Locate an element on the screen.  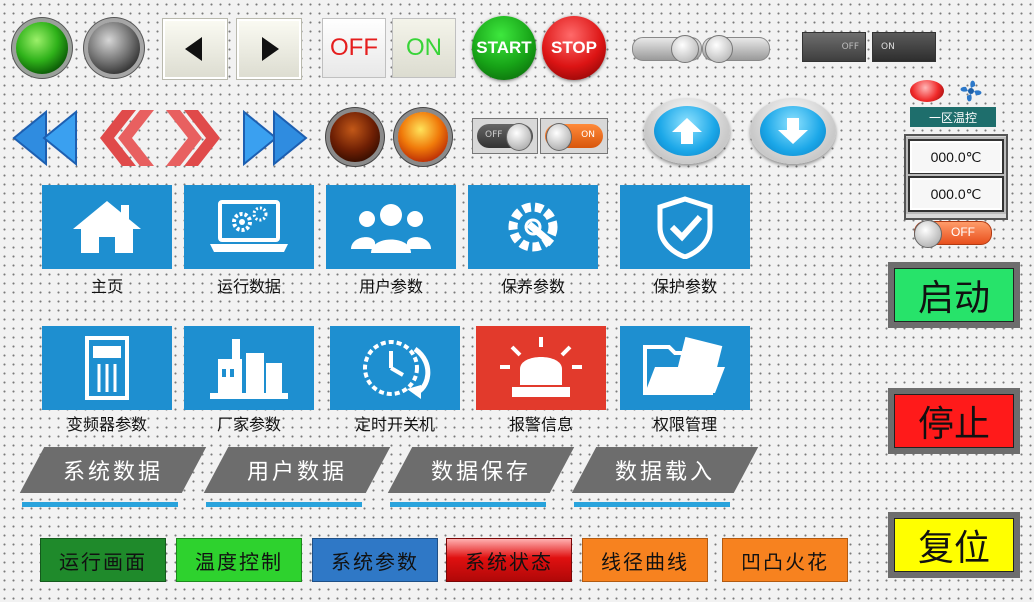
arrow-down-icon is located at coordinates (793, 131).